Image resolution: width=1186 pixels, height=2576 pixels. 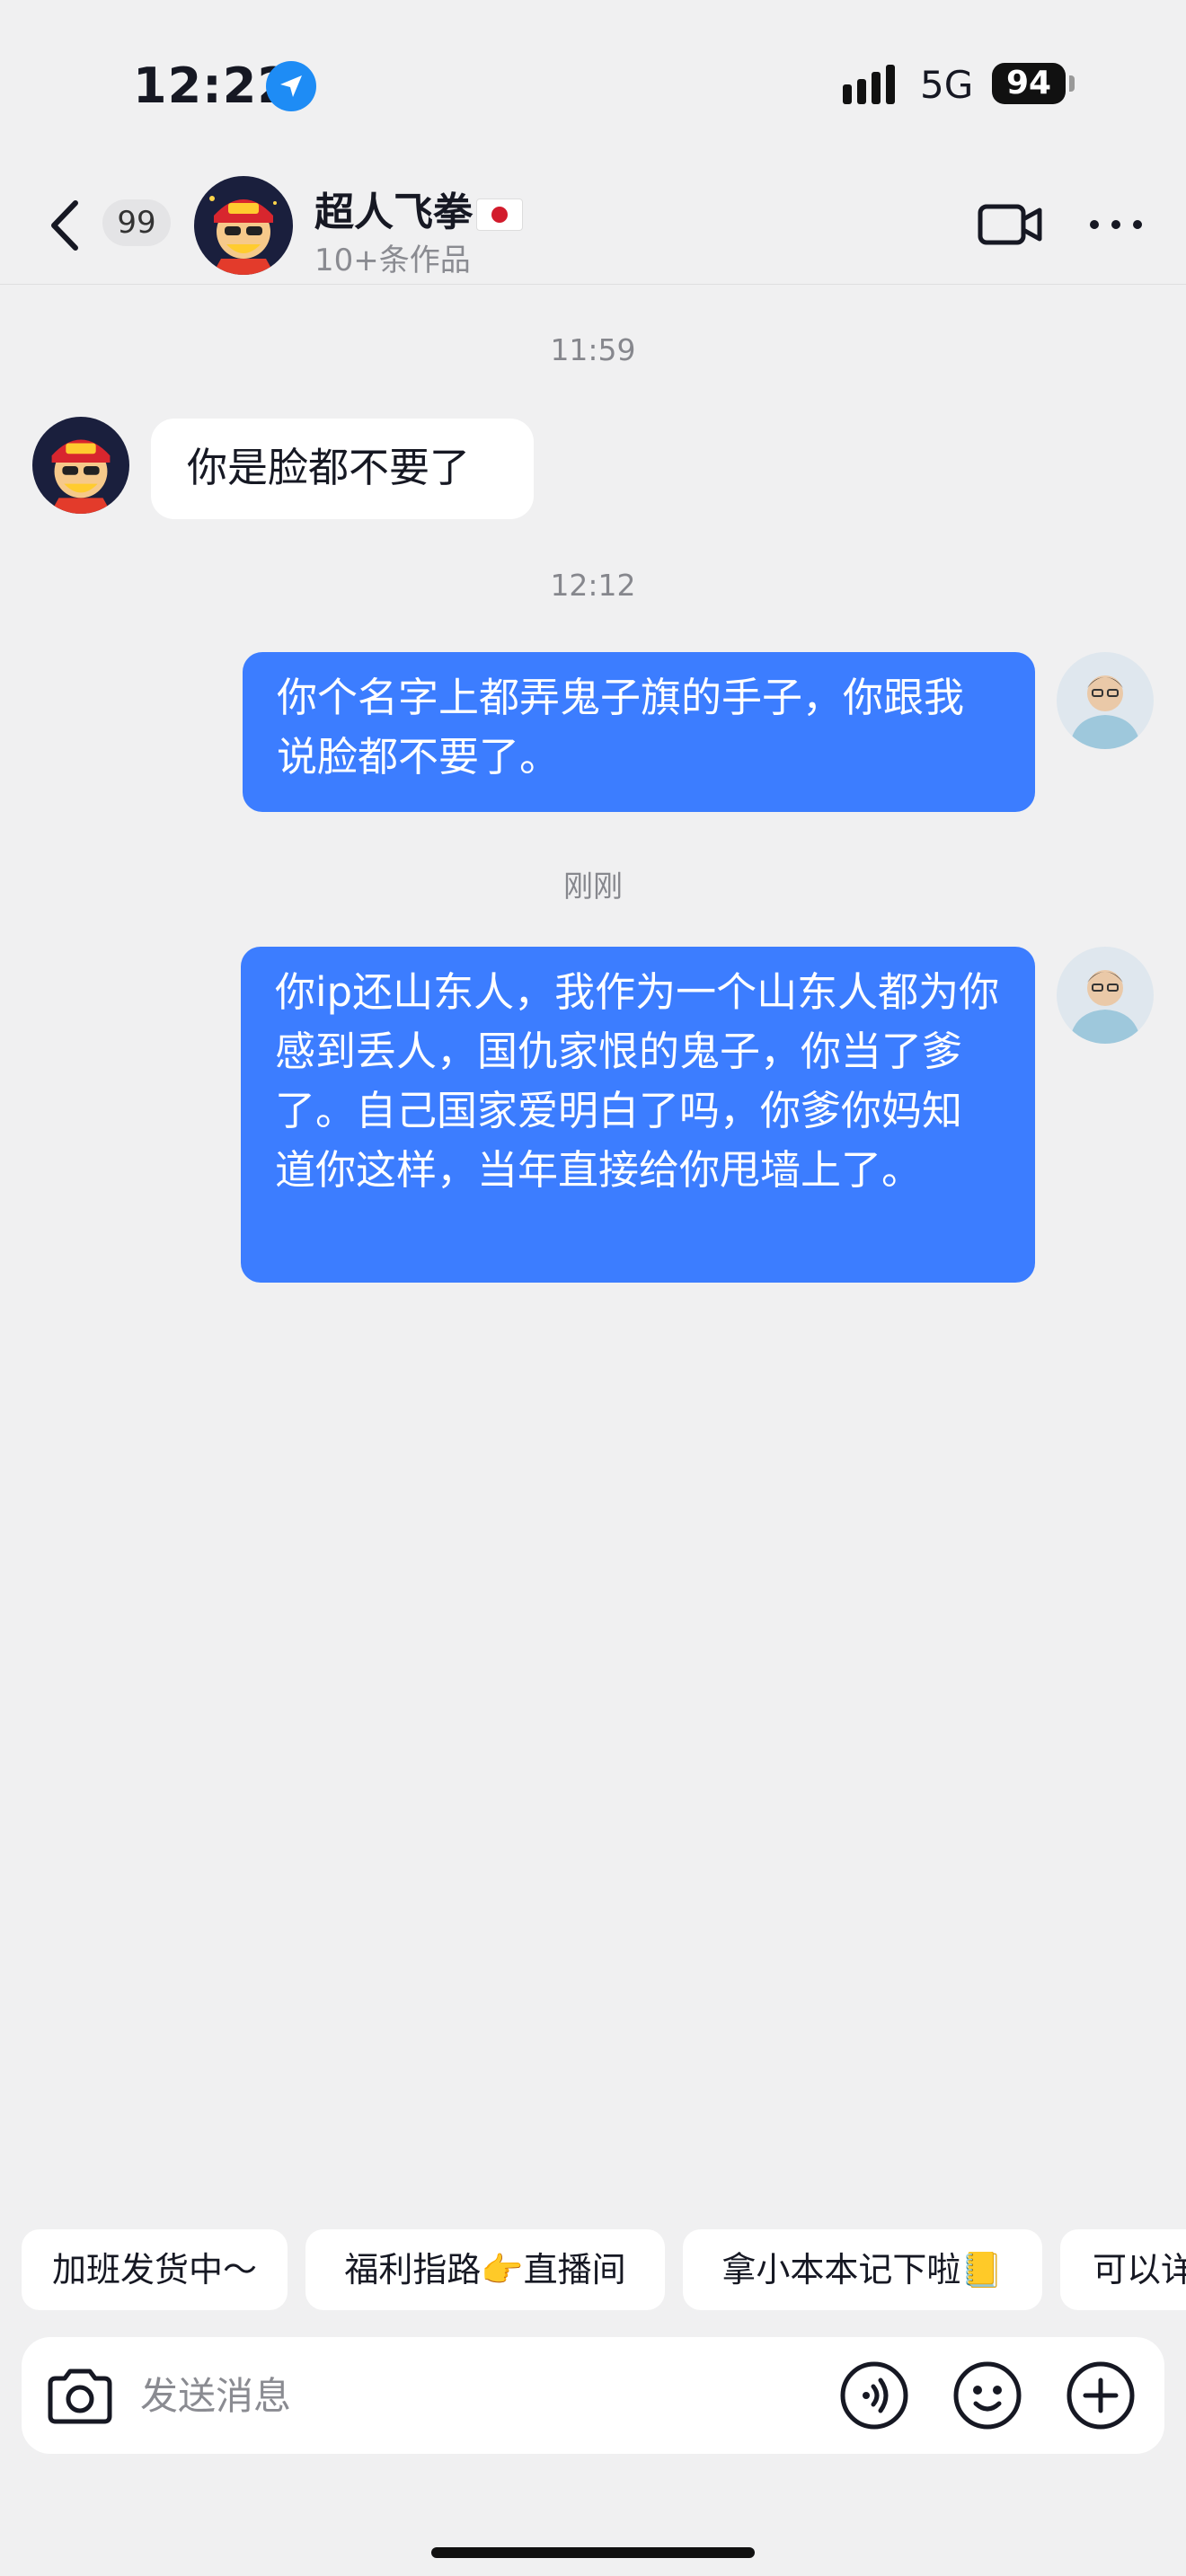 I want to click on message-input, so click(x=481, y=2395).